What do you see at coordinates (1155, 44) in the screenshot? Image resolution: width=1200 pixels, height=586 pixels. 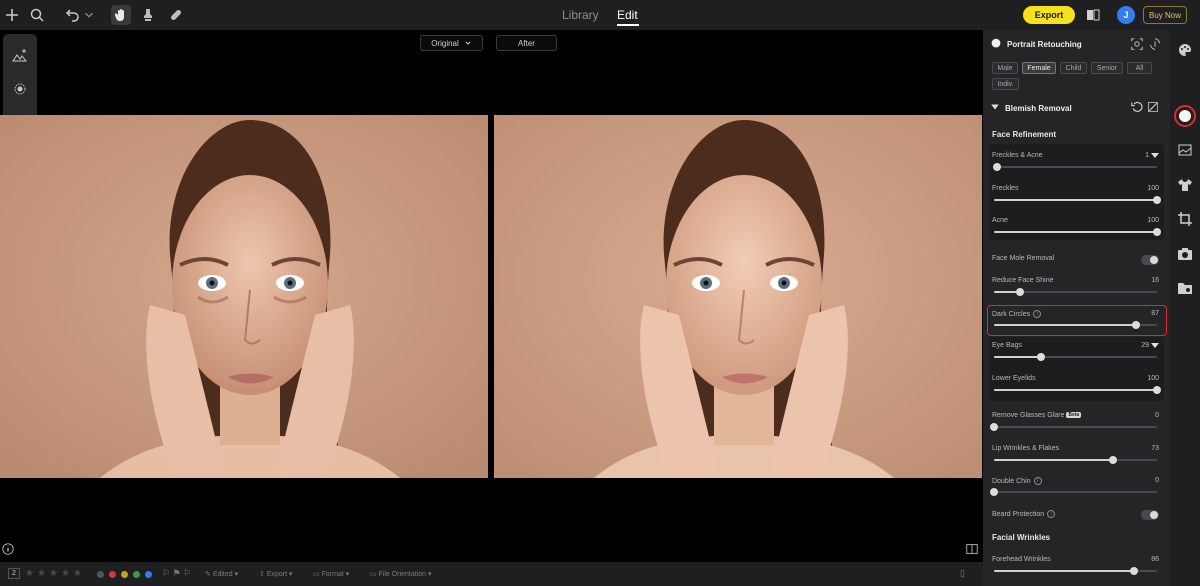 I see `reset-profile-icon` at bounding box center [1155, 44].